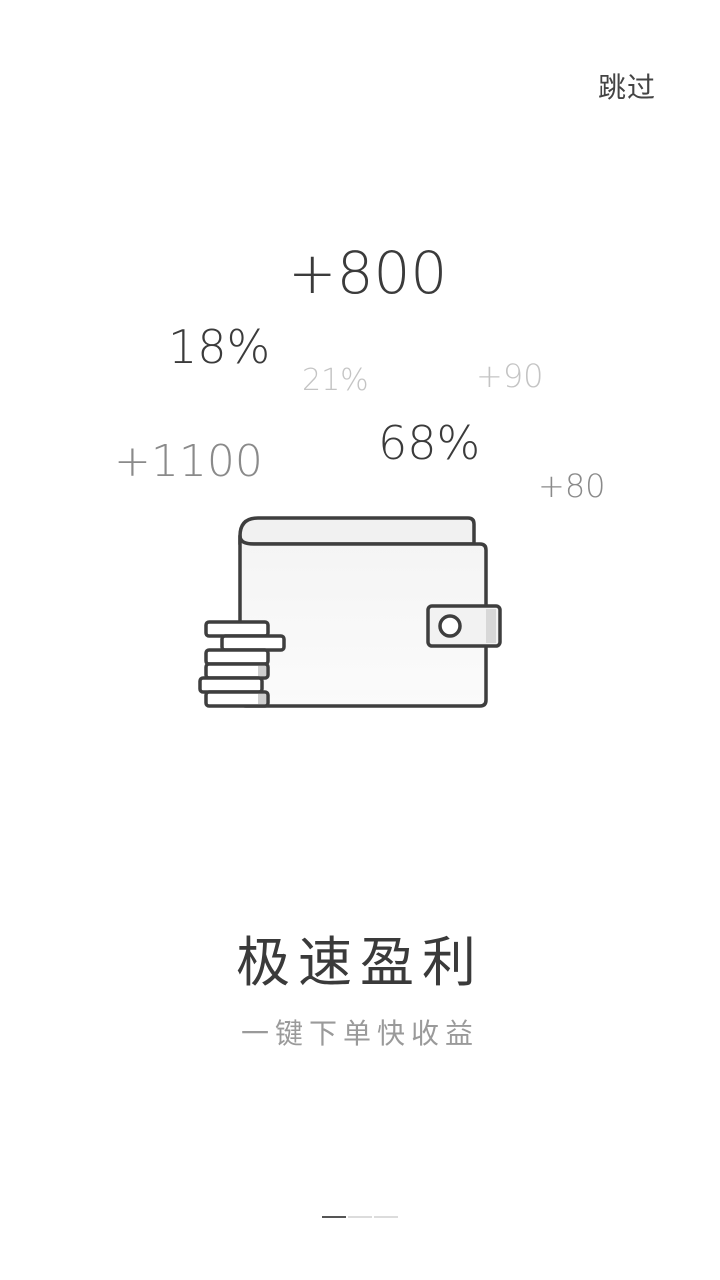 The width and height of the screenshot is (720, 1280). I want to click on floating-value-18-percent: 18%, so click(219, 347).